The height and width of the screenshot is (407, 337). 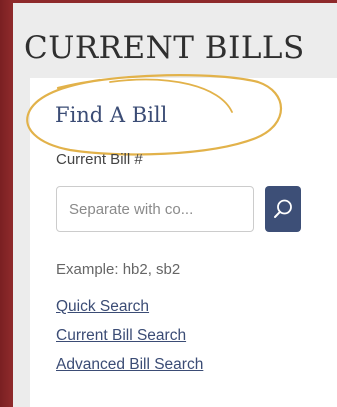 I want to click on search-icon, so click(x=283, y=208).